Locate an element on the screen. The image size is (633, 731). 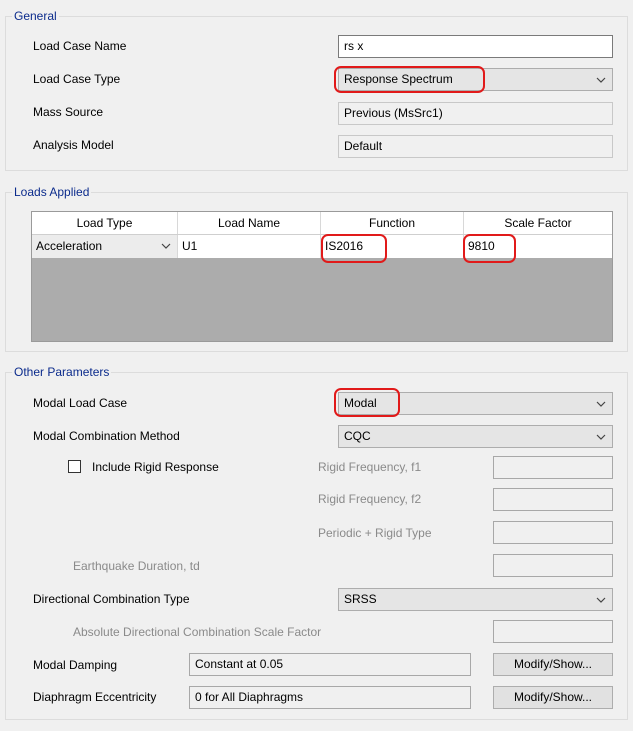
rigid-frequency-f2-label: Rigid Frequency, f2 is located at coordinates (370, 499).